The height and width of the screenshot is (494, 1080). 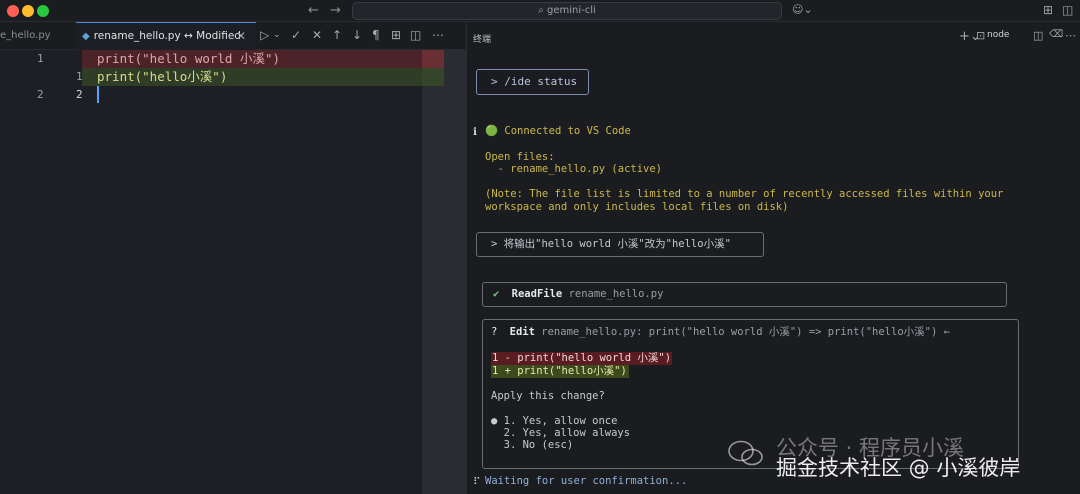 I want to click on command-box: > /ide status, so click(x=532, y=82).